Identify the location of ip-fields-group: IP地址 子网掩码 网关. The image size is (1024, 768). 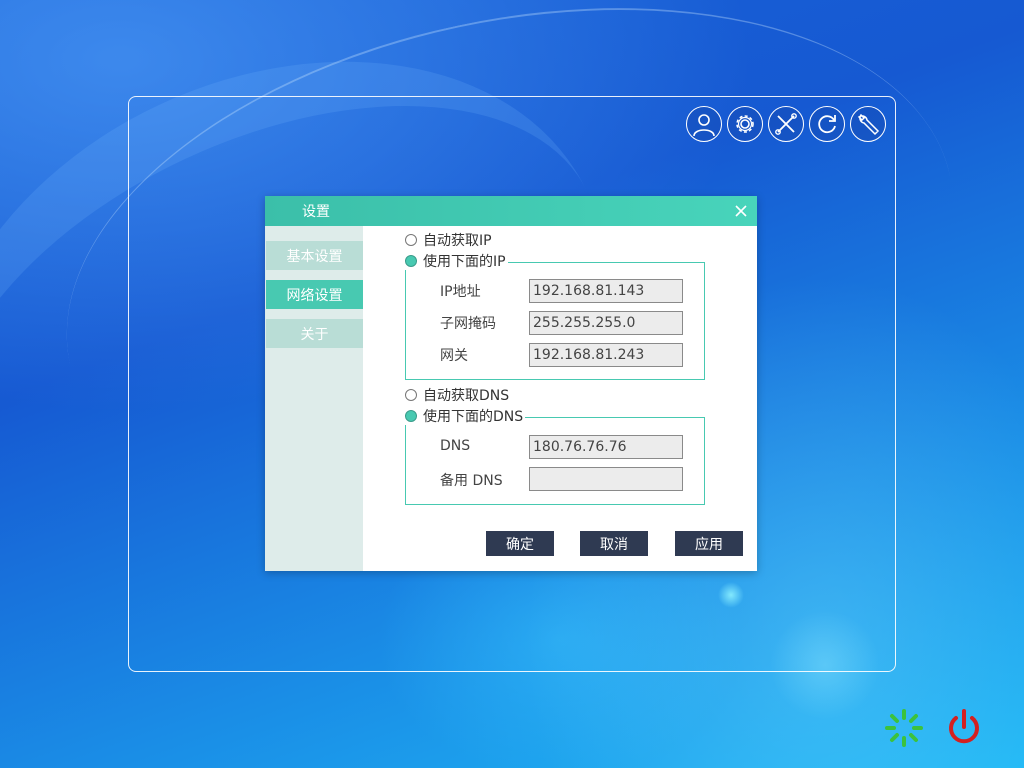
(555, 321).